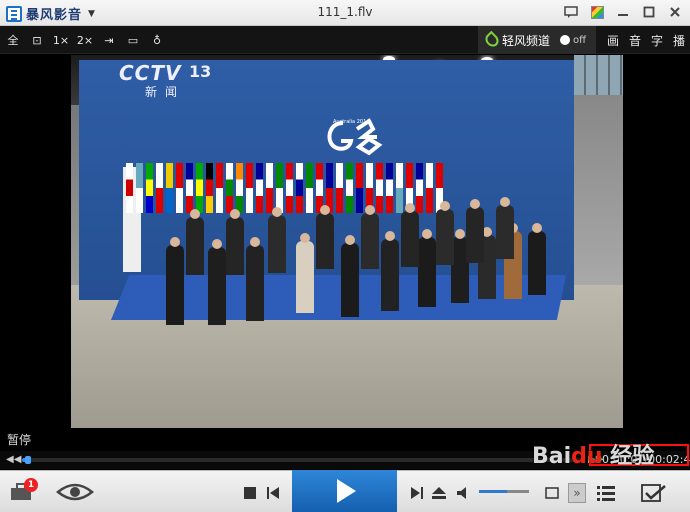 The image size is (690, 512). I want to click on stop-icon, so click(250, 493).